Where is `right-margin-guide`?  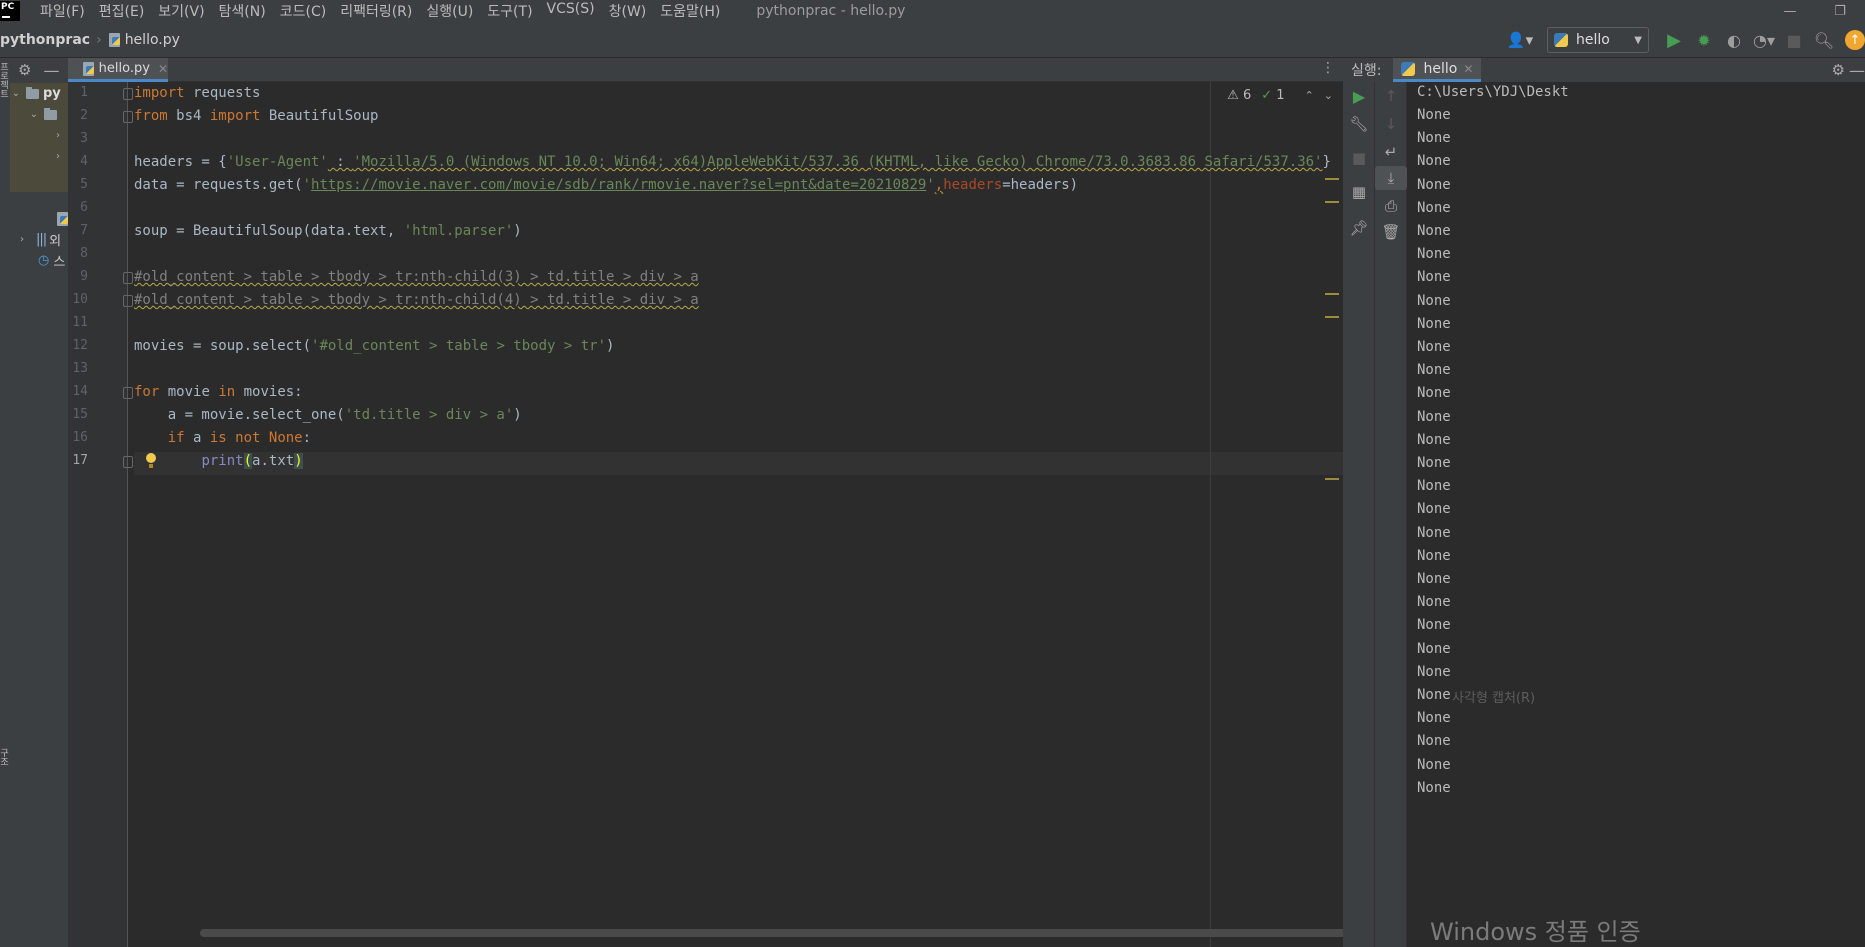 right-margin-guide is located at coordinates (1210, 514).